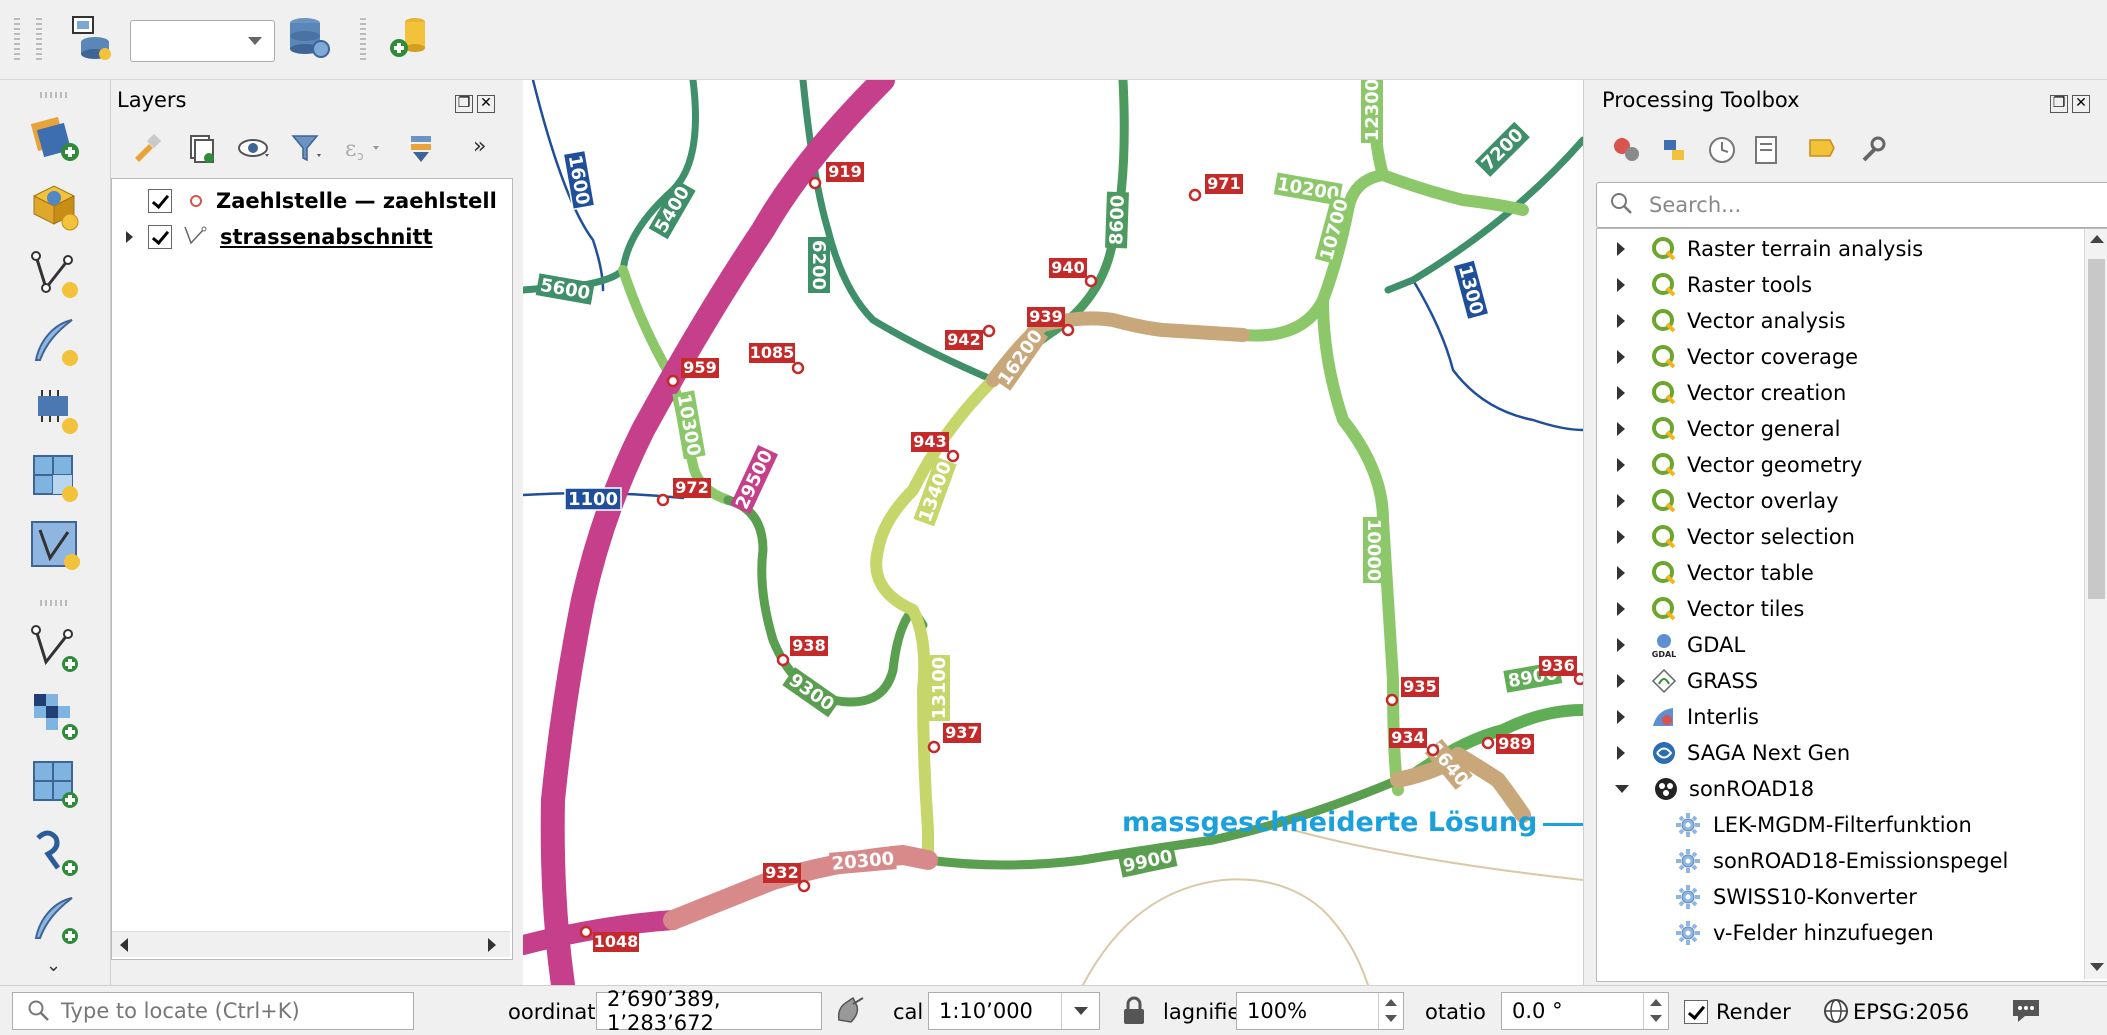 This screenshot has height=1035, width=2107. I want to click on new-virtual-vector-icon, so click(55, 545).